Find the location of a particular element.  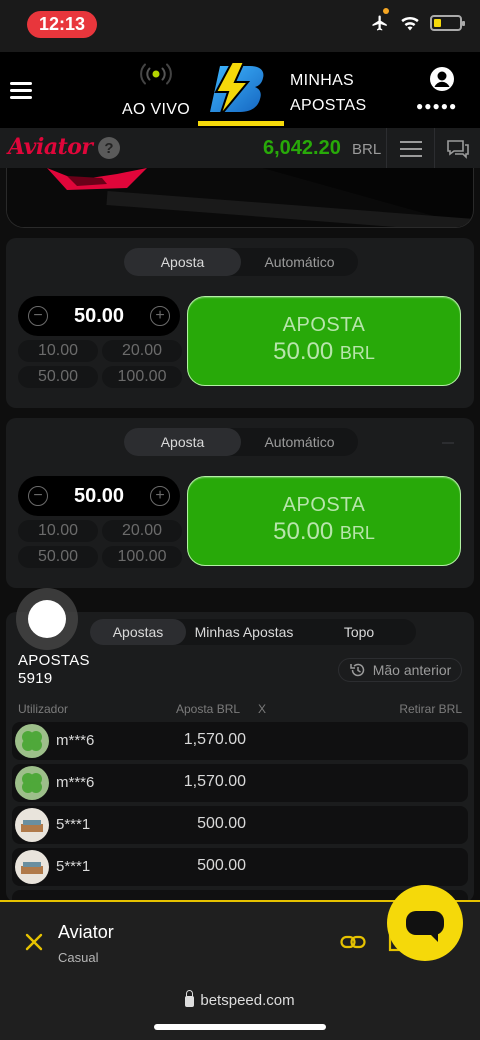

support-chat-button is located at coordinates (425, 923).